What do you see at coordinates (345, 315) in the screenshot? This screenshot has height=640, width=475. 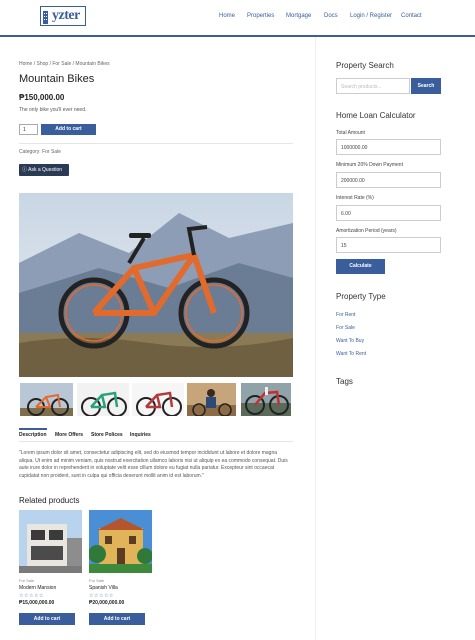 I see `property-type-link: For Rent` at bounding box center [345, 315].